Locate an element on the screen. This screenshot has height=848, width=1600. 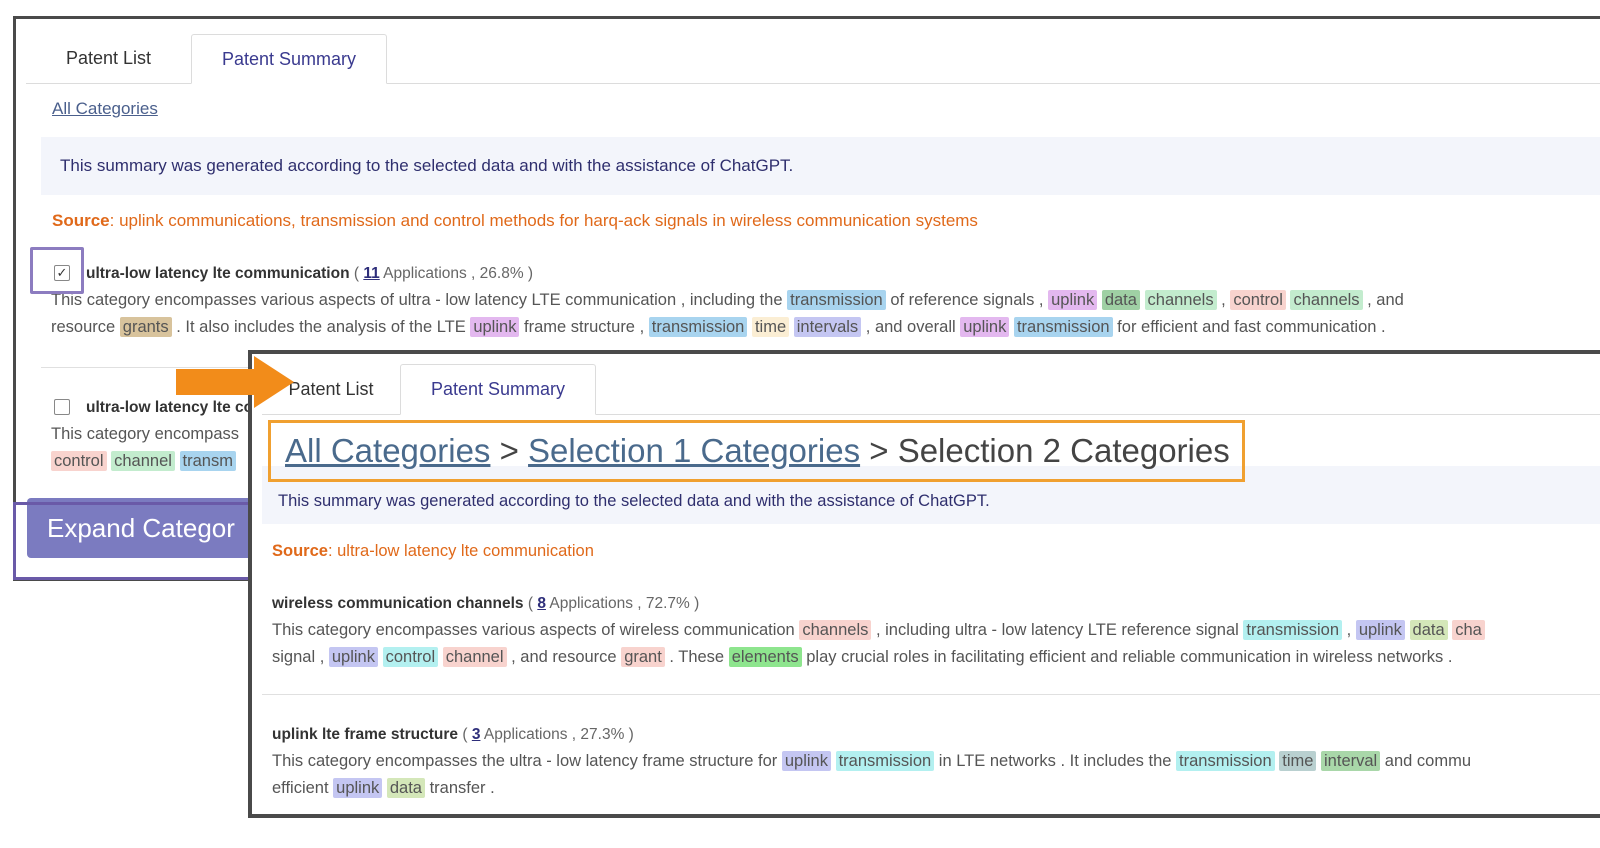
description-text: This category encompass is located at coordinates (145, 434).